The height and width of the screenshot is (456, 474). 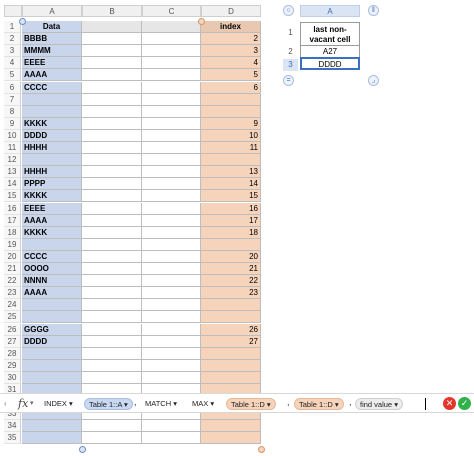 What do you see at coordinates (5, 403) in the screenshot?
I see `chevron-left-icon: ‹` at bounding box center [5, 403].